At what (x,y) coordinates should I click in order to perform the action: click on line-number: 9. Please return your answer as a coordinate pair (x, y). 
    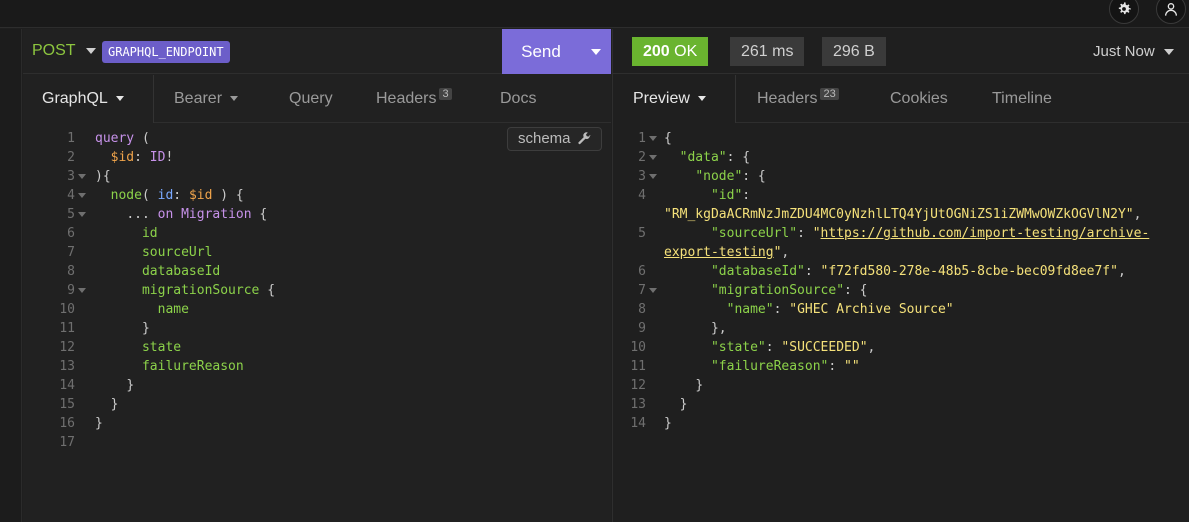
    Looking at the image, I should click on (71, 290).